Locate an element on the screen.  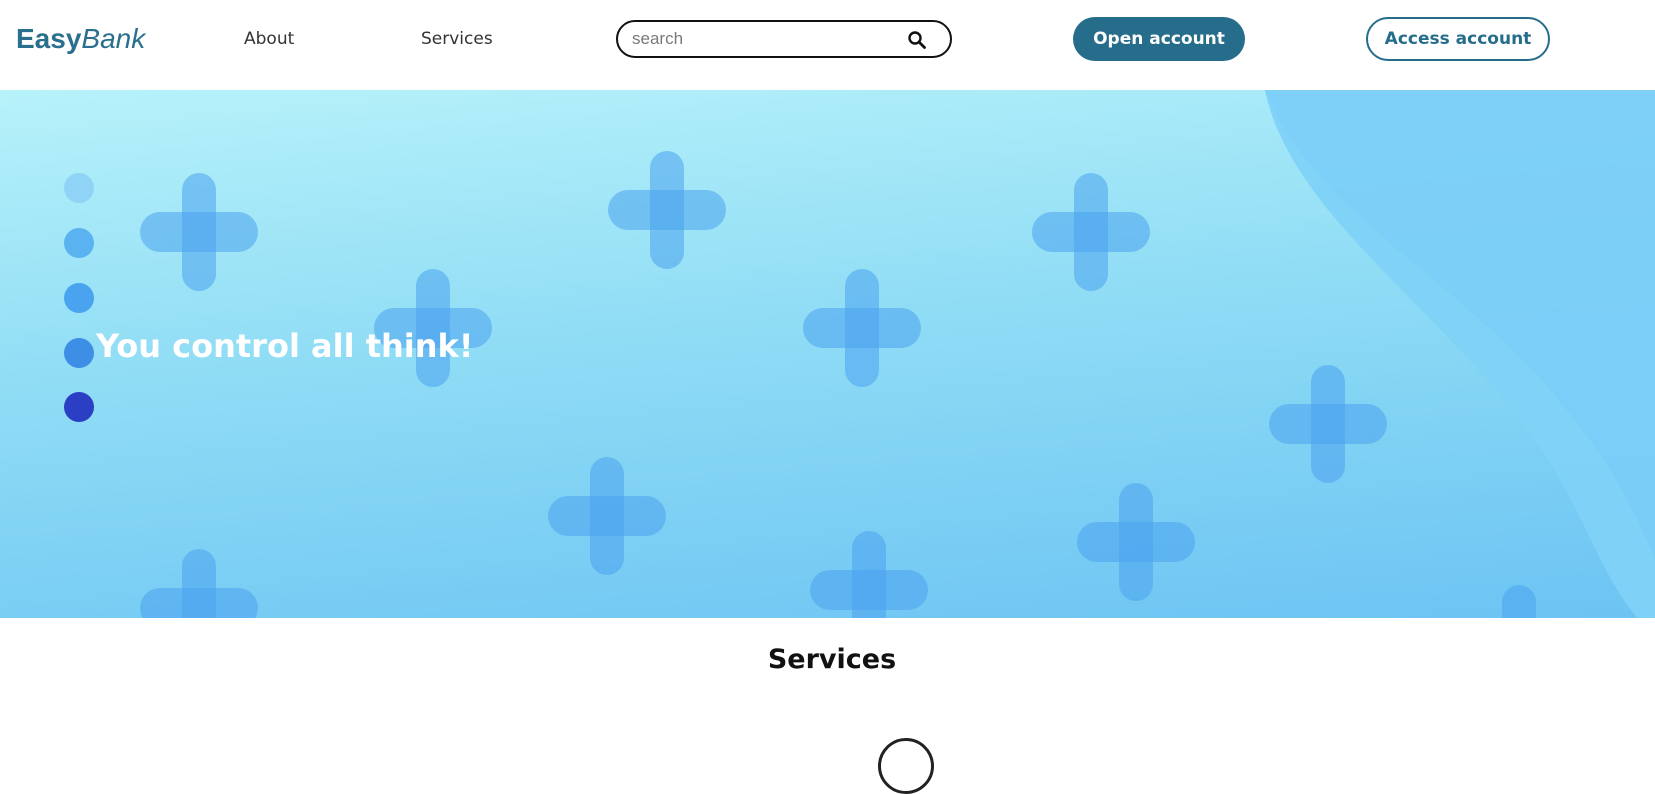
logo-italic: Bank is located at coordinates (113, 38).